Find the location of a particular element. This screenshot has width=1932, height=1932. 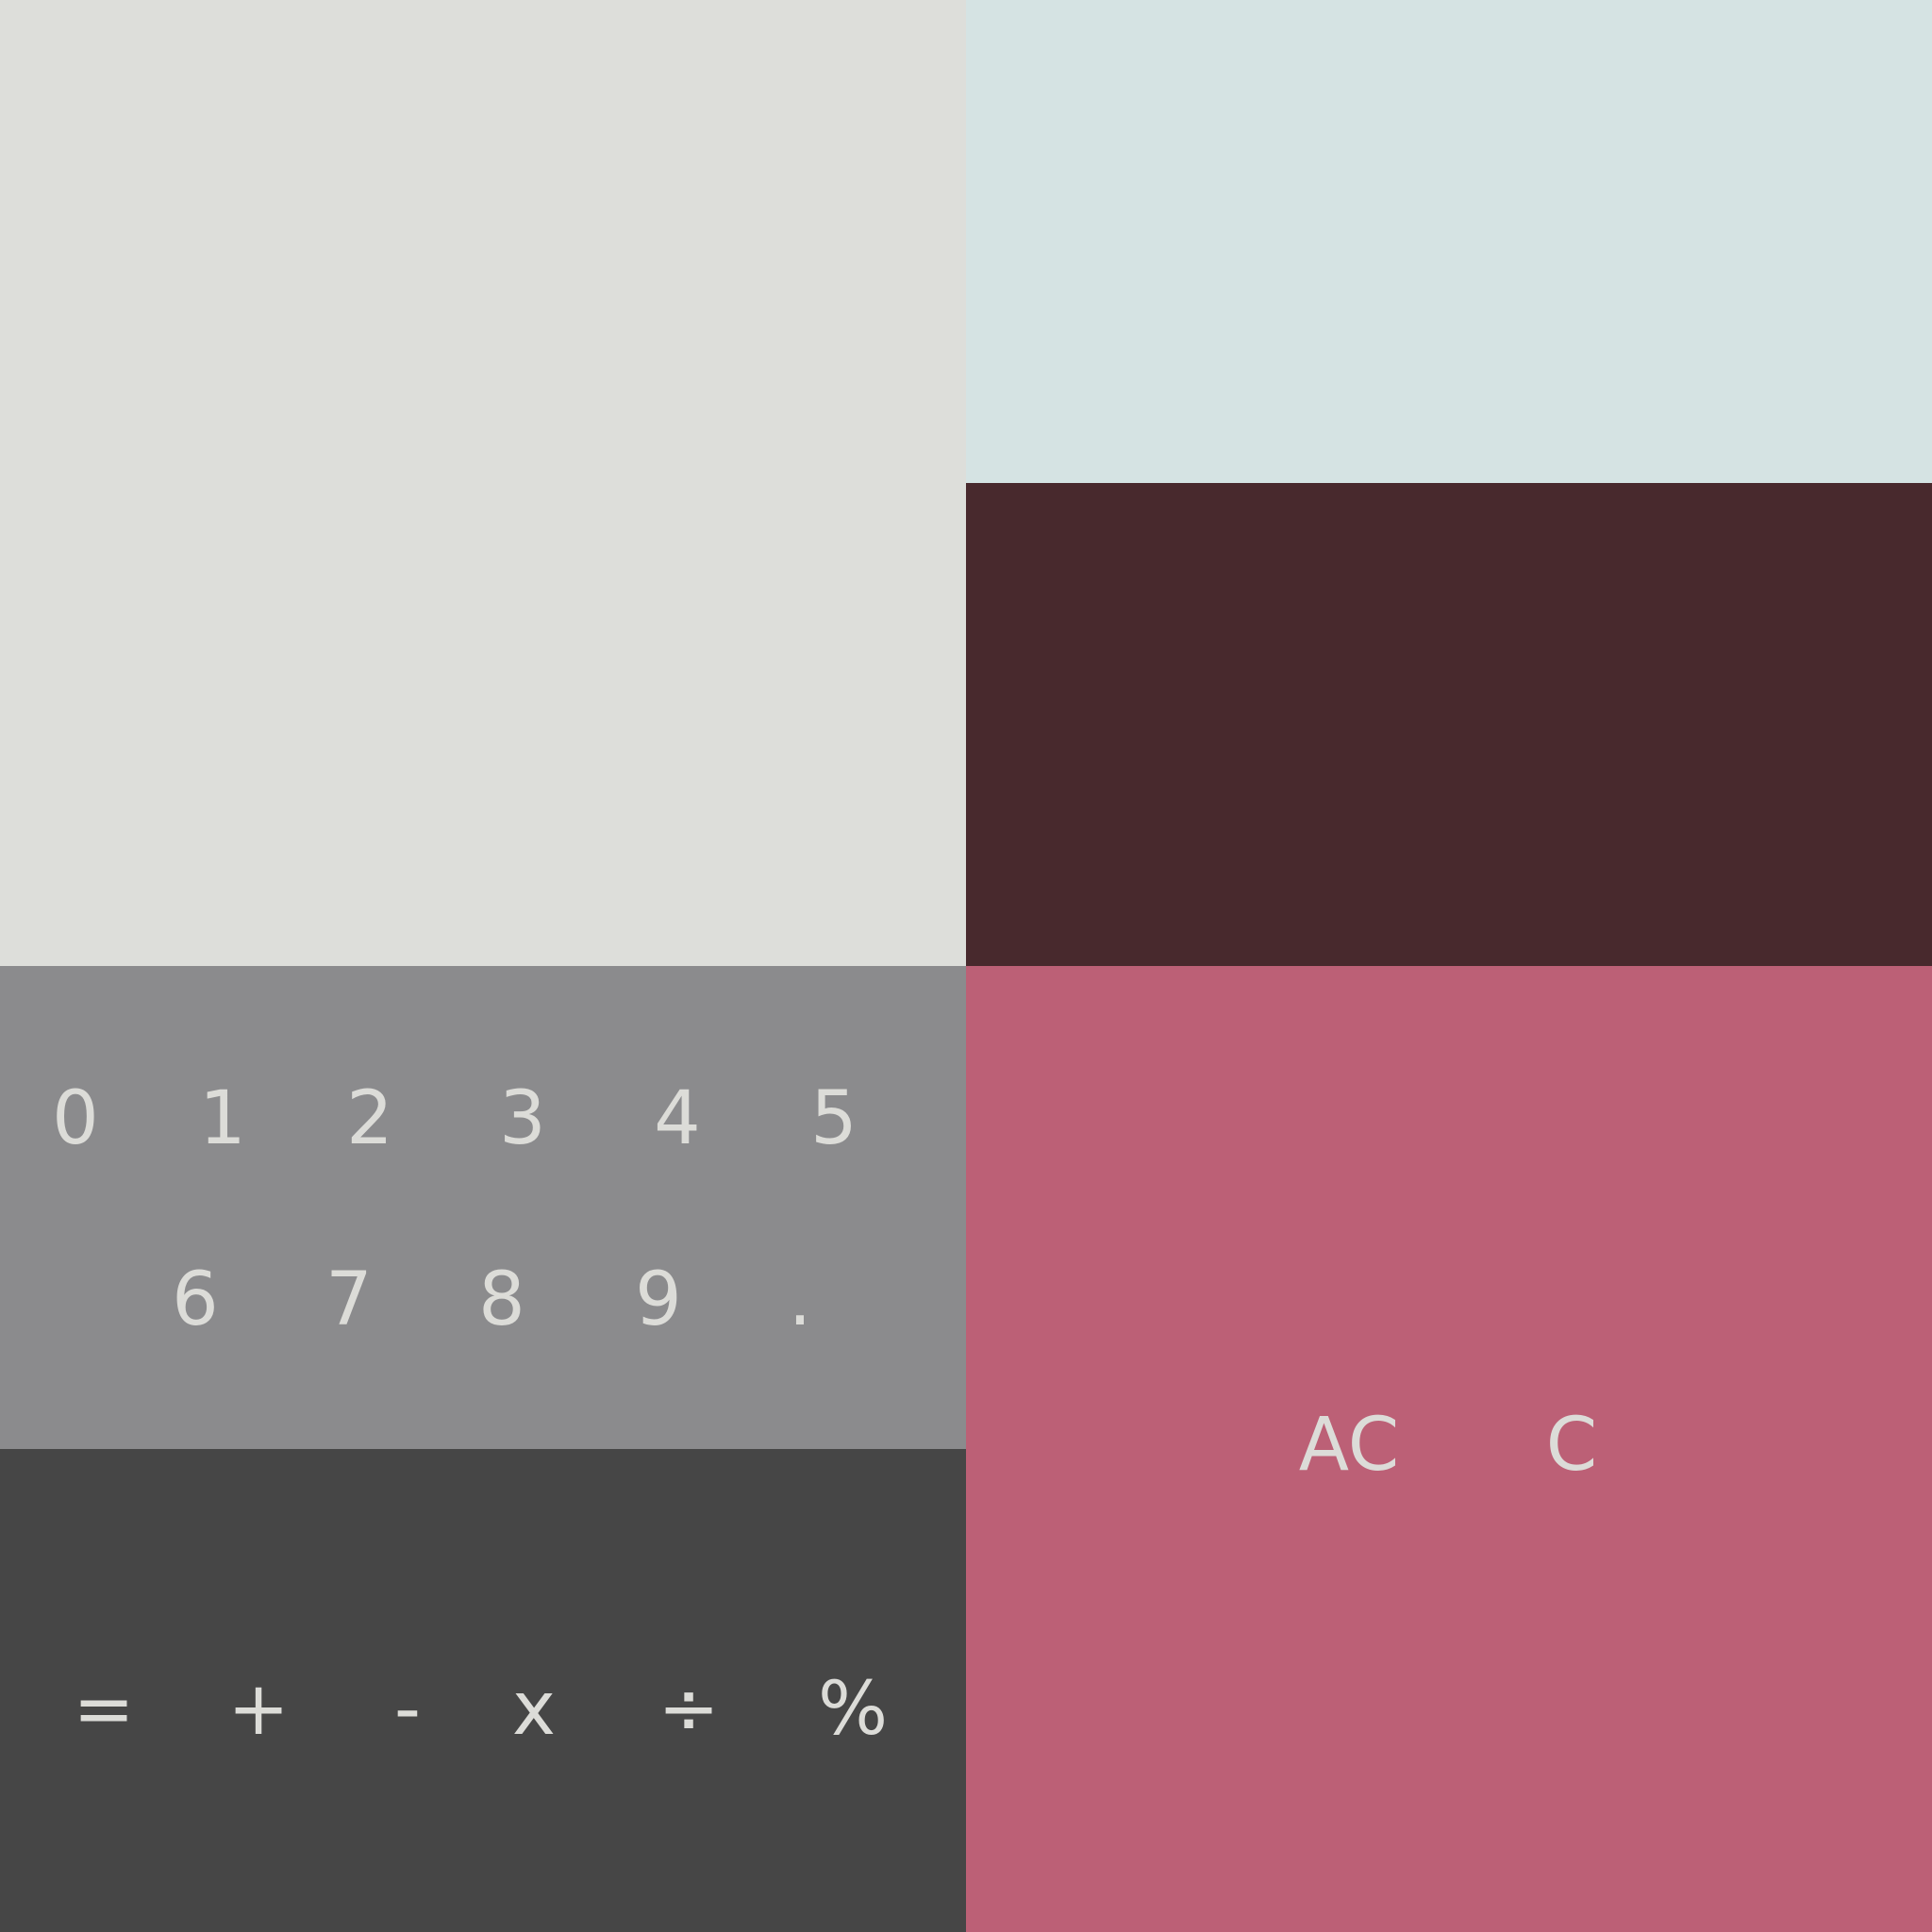

digit-keypad: 0 1 2 3 4 5 6 7 8 9 . is located at coordinates (483, 1207).